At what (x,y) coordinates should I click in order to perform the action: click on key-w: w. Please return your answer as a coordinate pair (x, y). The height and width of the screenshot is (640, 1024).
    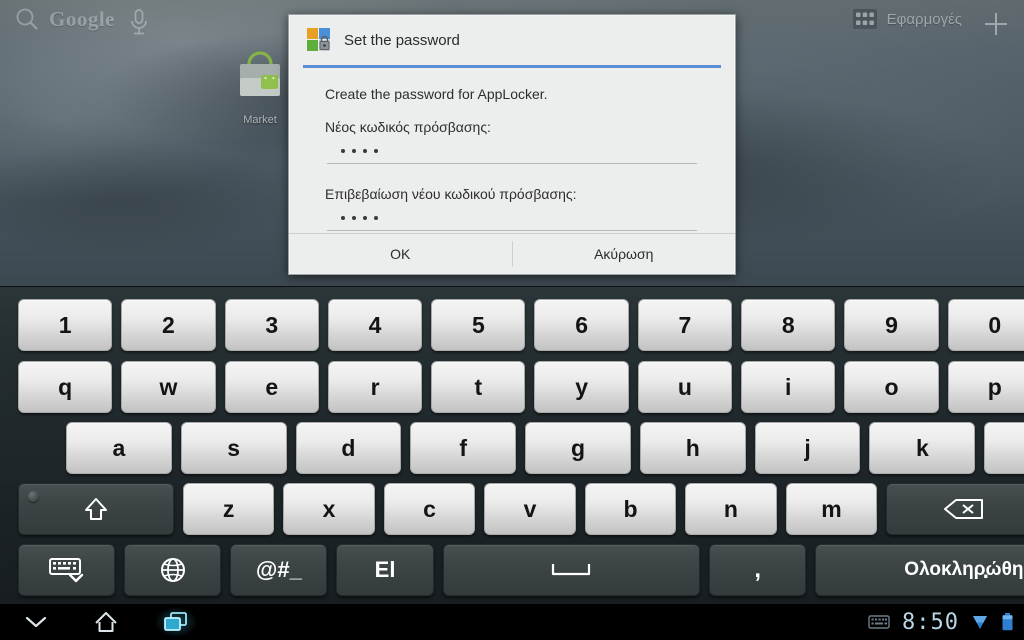
    Looking at the image, I should click on (168, 387).